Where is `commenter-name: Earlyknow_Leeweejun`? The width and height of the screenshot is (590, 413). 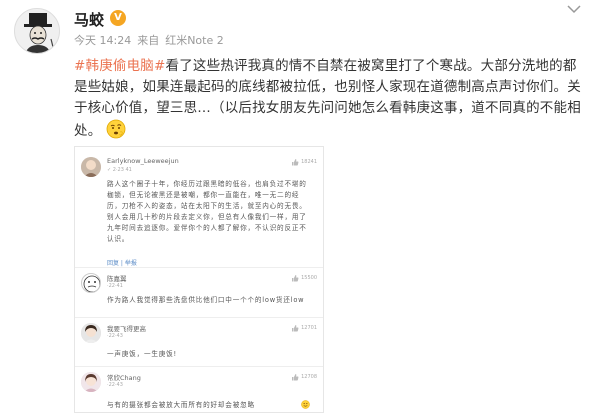
commenter-name: Earlyknow_Leeweejun is located at coordinates (143, 161).